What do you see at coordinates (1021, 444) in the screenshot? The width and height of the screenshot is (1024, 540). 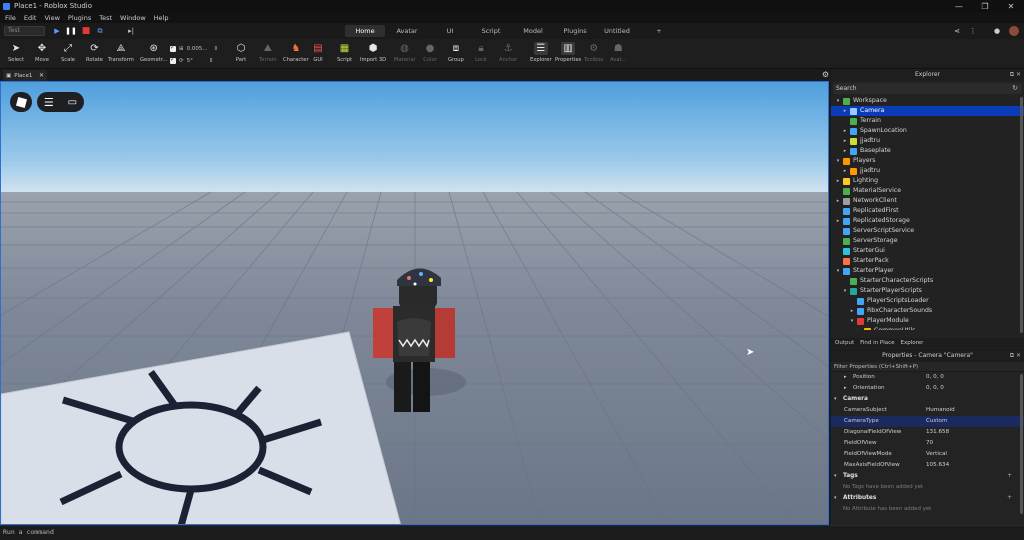 I see `properties-scrollbar` at bounding box center [1021, 444].